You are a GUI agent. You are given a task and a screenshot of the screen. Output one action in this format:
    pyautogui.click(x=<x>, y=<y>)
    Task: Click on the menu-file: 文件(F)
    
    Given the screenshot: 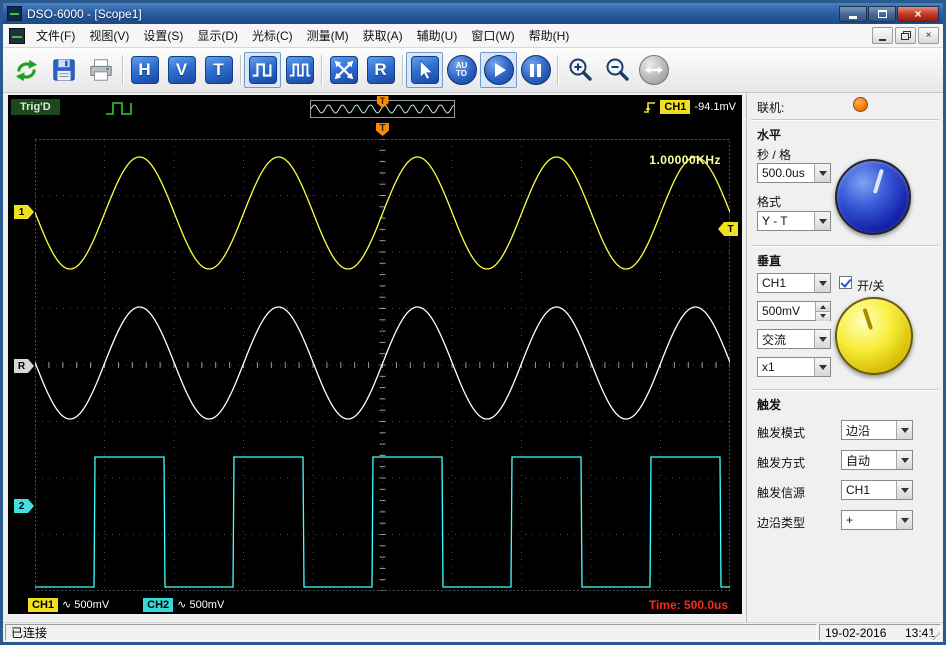 What is the action you would take?
    pyautogui.click(x=55, y=35)
    